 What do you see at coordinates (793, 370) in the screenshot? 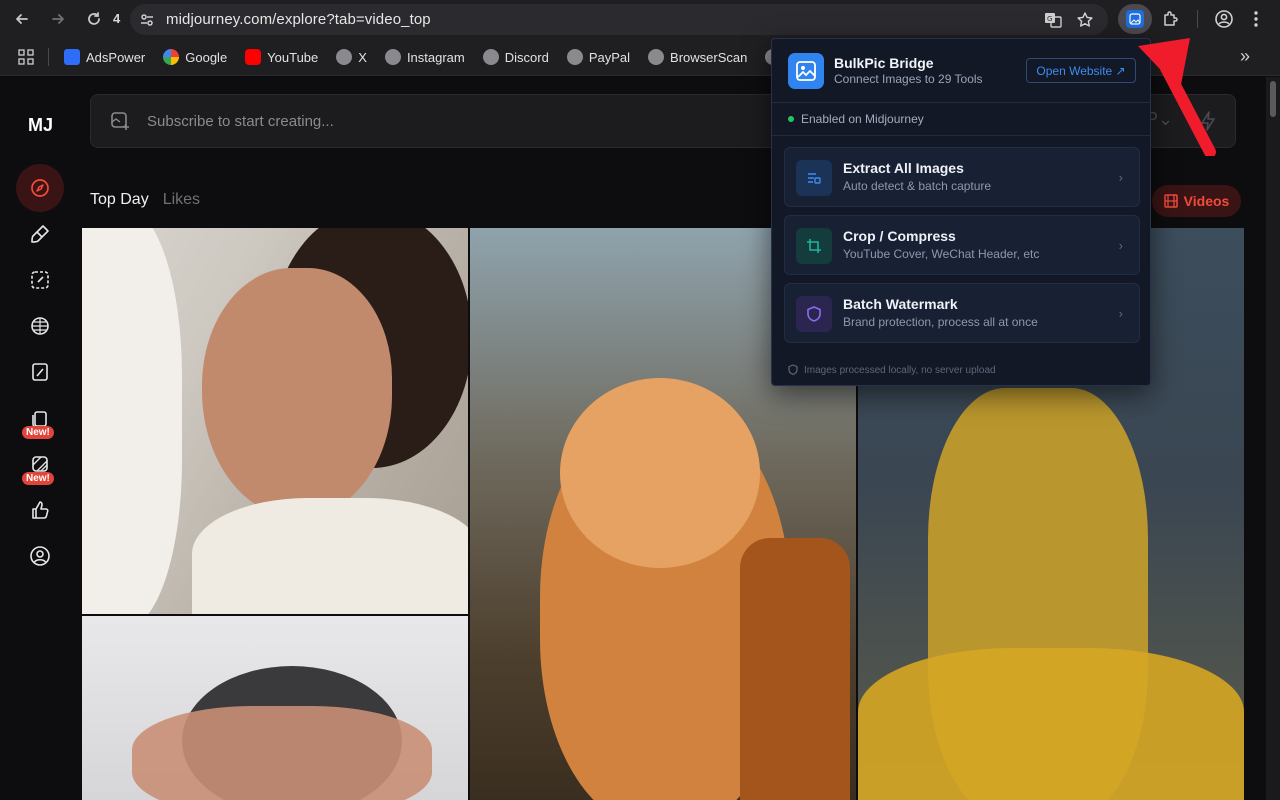
I see `shield-small-icon` at bounding box center [793, 370].